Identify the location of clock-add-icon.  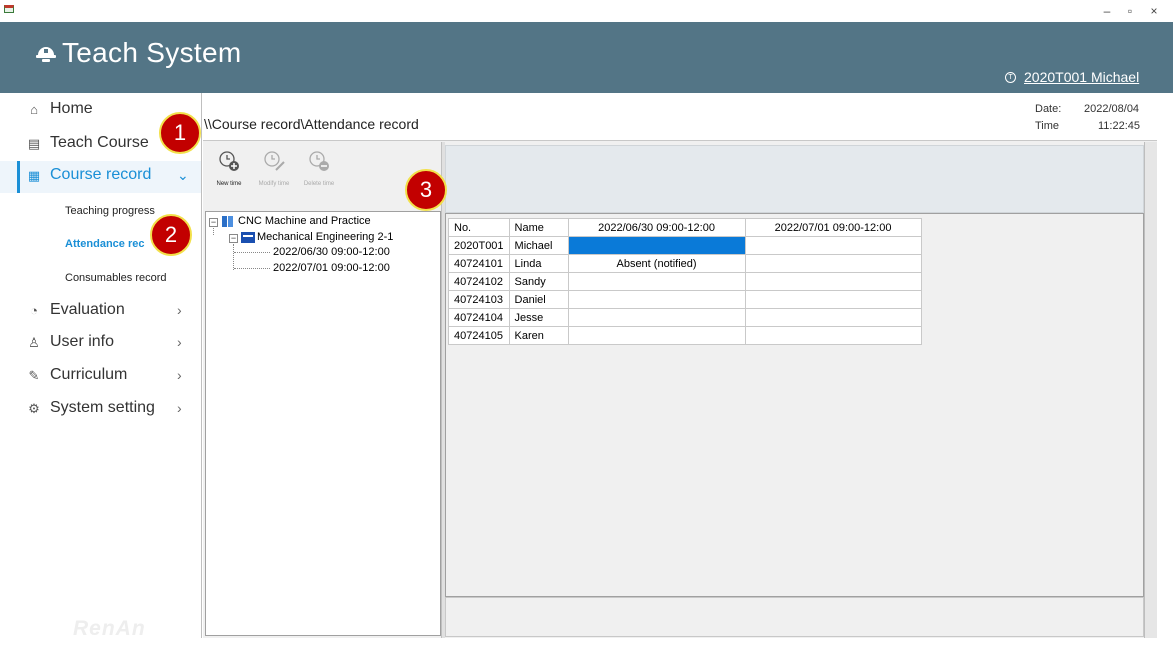
(229, 161).